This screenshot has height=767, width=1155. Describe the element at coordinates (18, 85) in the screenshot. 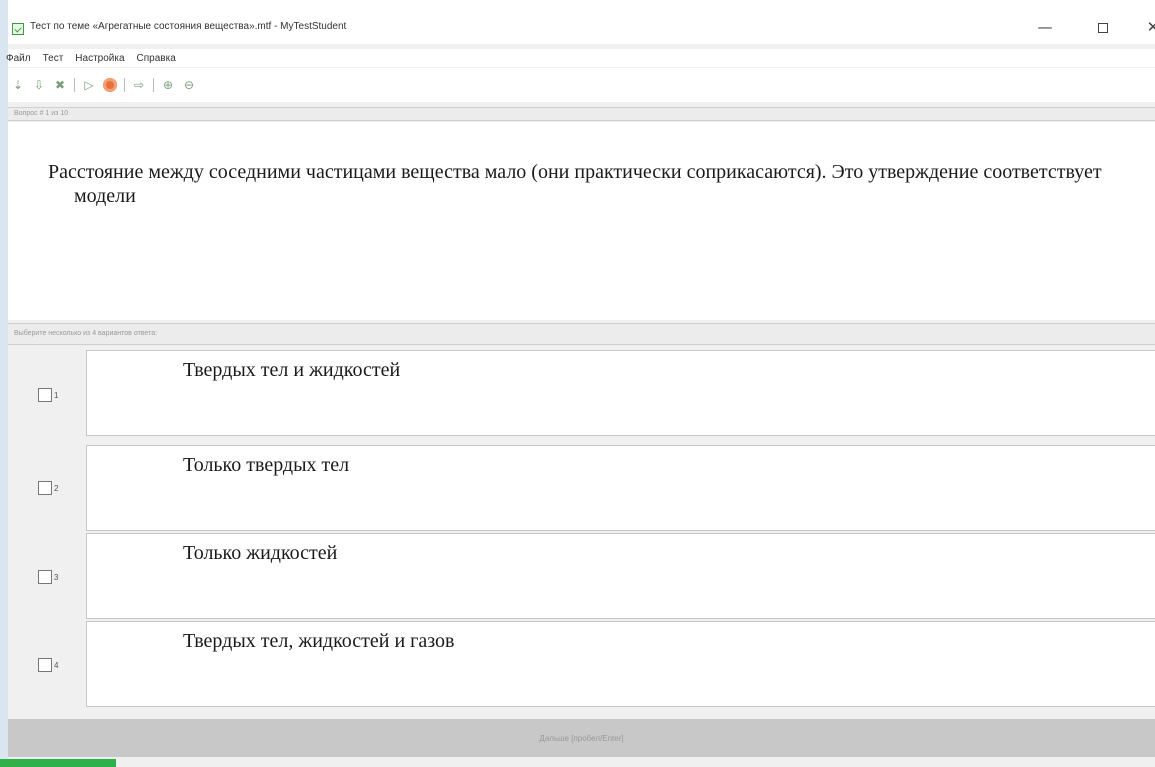

I see `first-icon: ⇣` at that location.